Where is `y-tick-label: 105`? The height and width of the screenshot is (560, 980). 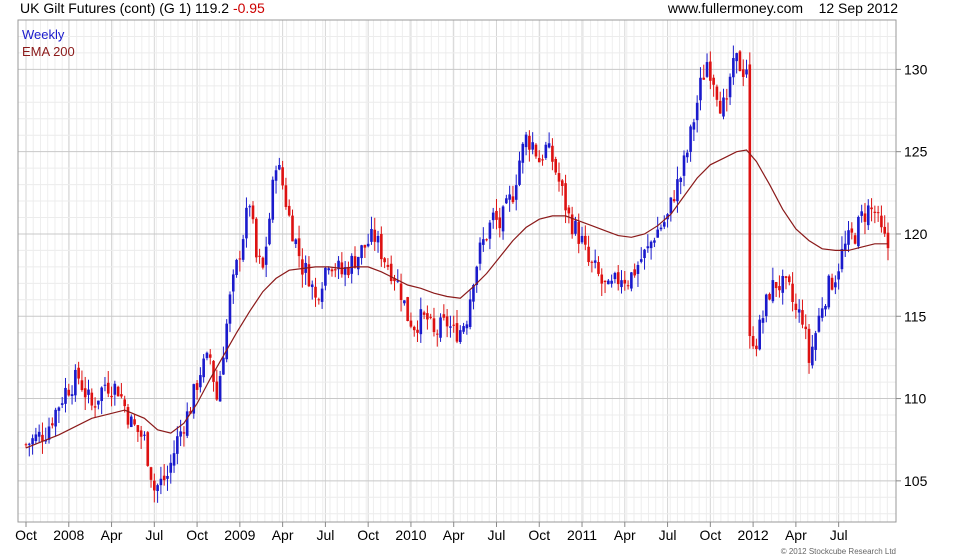
y-tick-label: 105 is located at coordinates (916, 481).